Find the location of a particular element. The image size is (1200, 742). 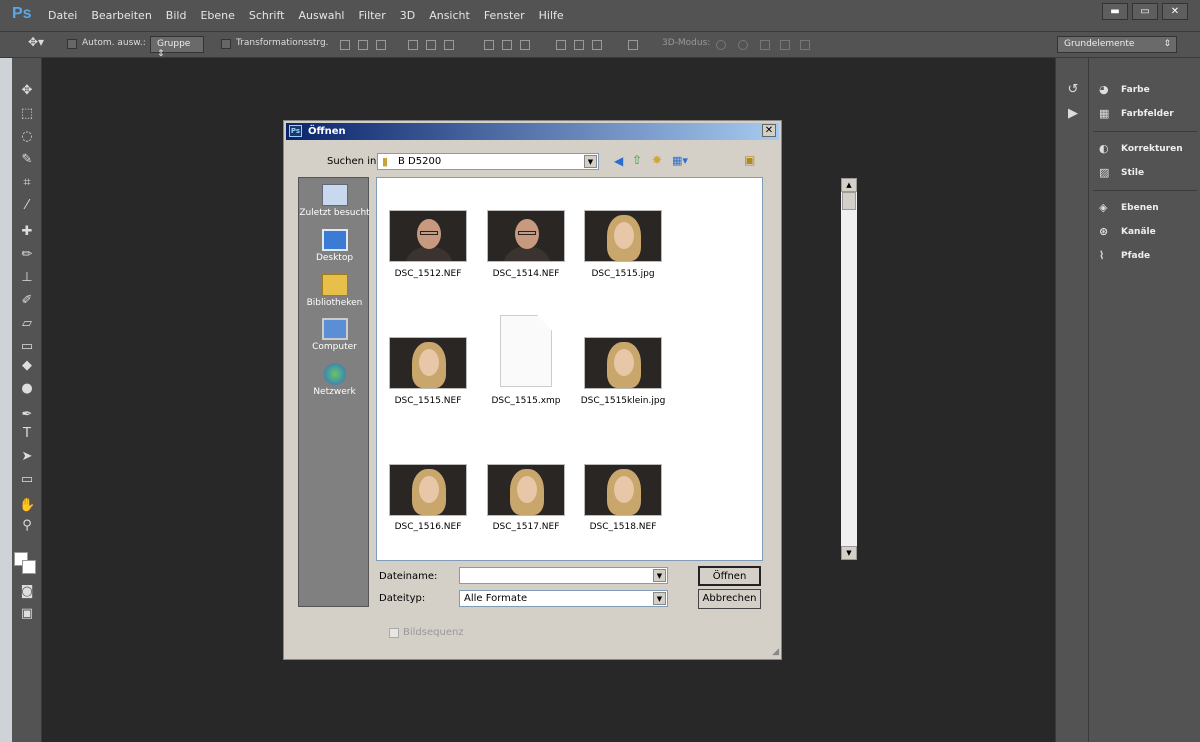

menu-auswahl: Auswahl is located at coordinates (321, 15).